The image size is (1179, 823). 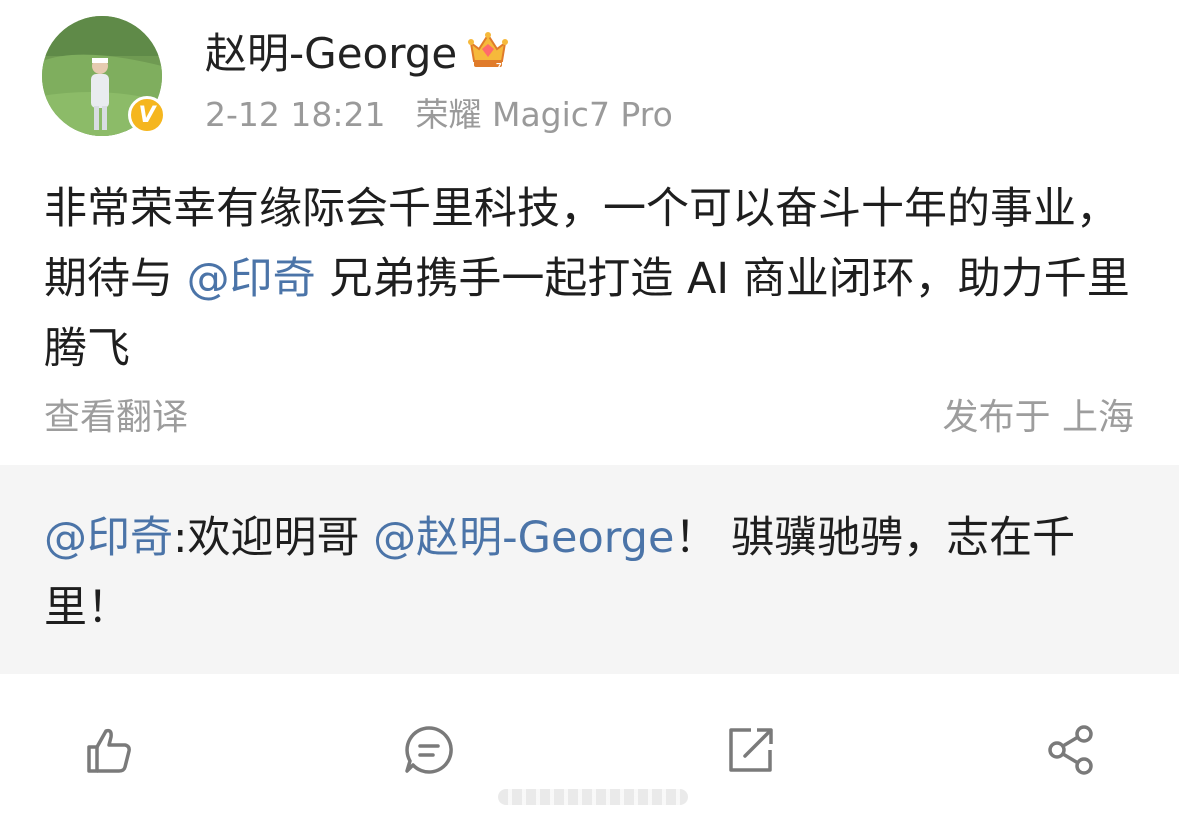 I want to click on comment-mention-link: @赵明-George, so click(x=523, y=538).